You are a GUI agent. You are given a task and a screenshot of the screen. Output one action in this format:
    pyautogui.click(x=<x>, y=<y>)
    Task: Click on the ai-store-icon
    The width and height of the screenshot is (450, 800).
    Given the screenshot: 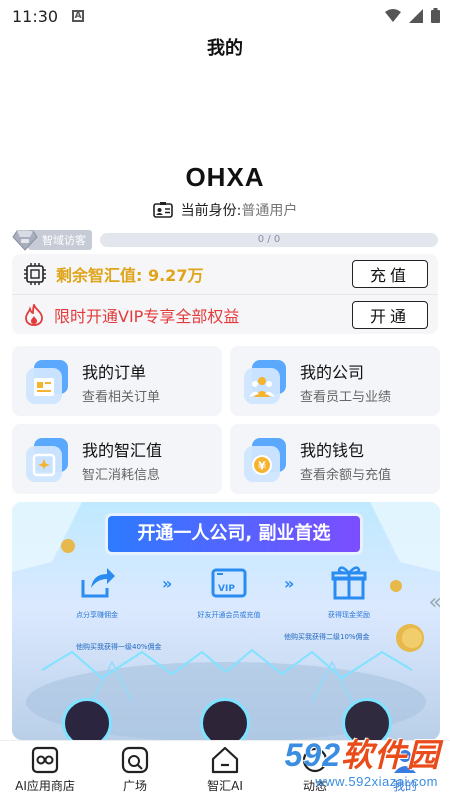 What is the action you would take?
    pyautogui.click(x=45, y=760)
    